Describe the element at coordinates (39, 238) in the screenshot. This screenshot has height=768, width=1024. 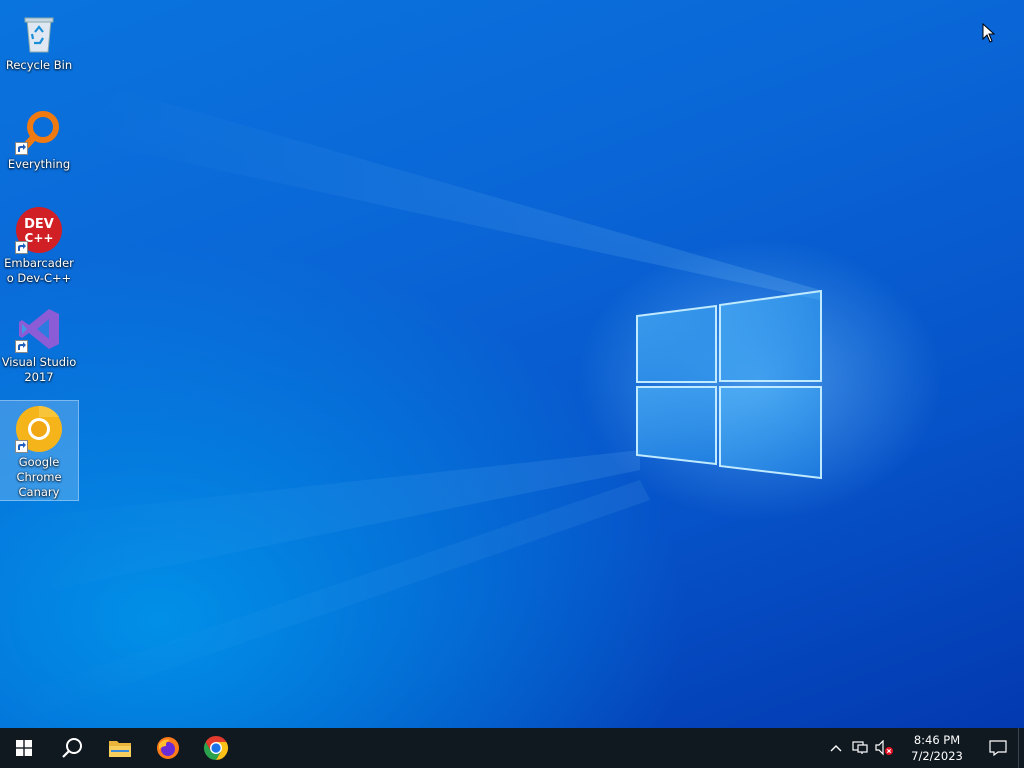
I see `dev-cpp-glyph-bottom: C++` at that location.